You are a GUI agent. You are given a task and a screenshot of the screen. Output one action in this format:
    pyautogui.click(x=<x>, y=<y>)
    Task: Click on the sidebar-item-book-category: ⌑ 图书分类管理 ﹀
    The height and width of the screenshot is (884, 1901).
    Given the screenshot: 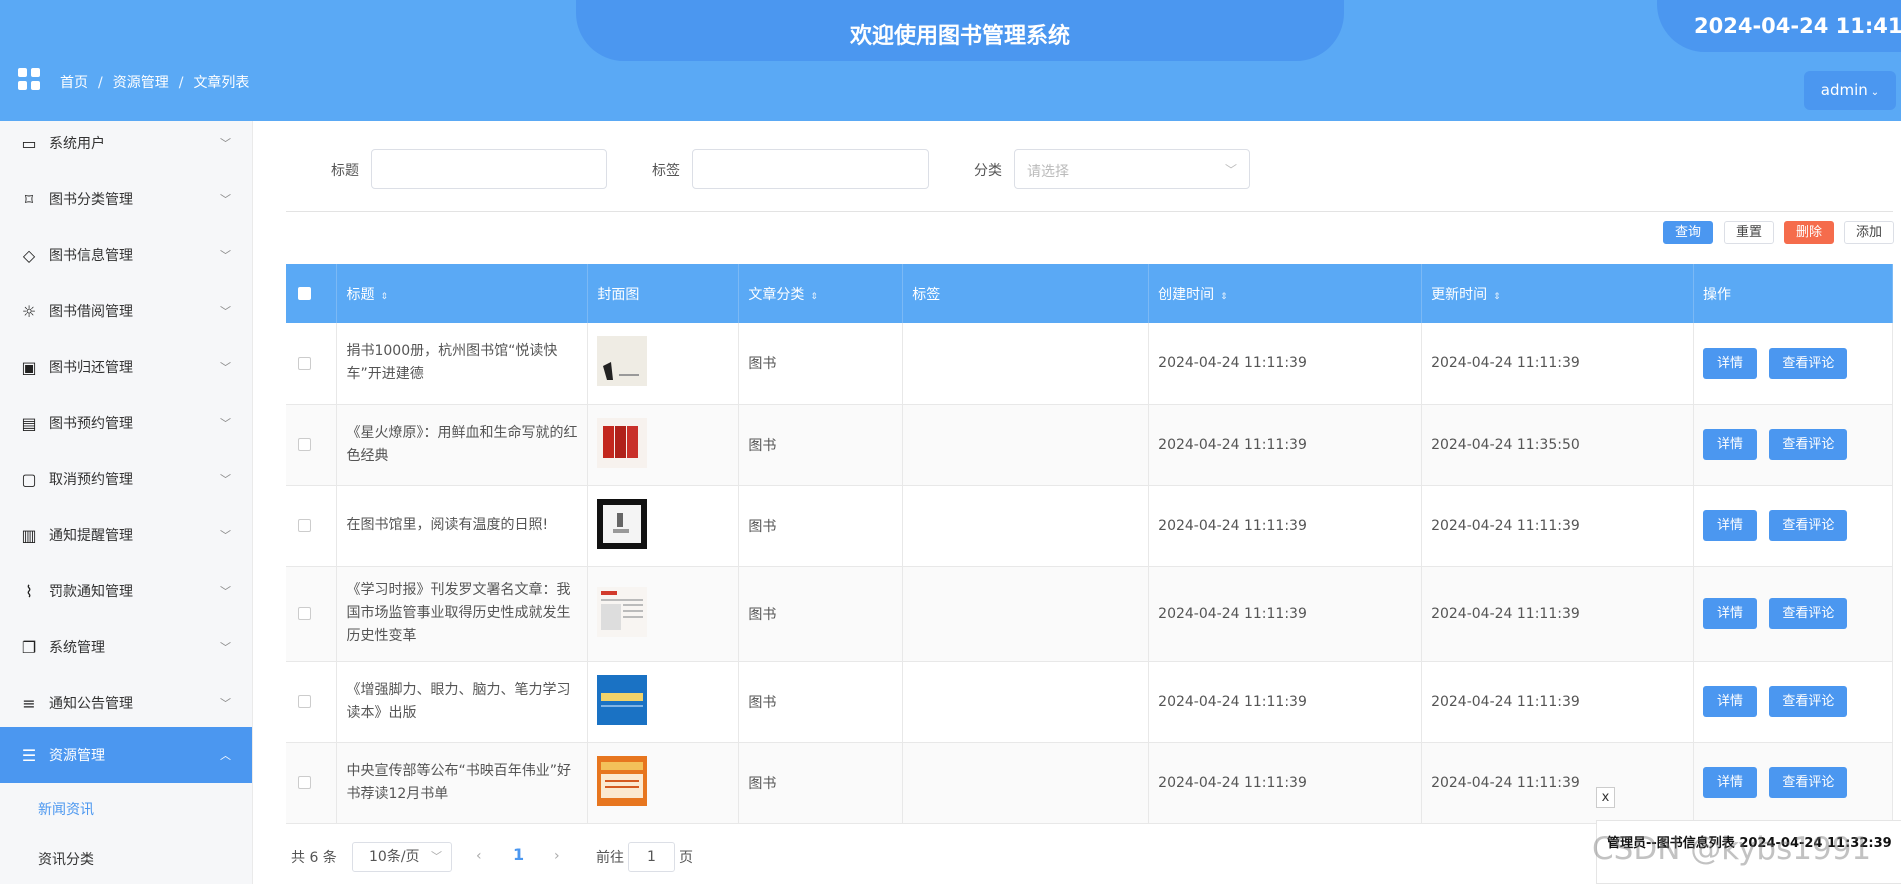 What is the action you would take?
    pyautogui.click(x=126, y=199)
    